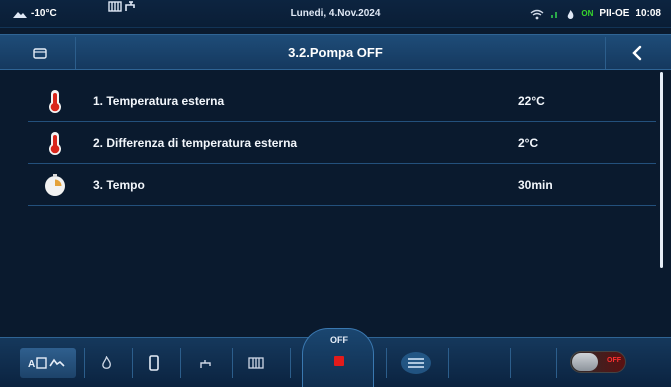  Describe the element at coordinates (614, 360) in the screenshot. I see `toggle-label: OFF` at that location.